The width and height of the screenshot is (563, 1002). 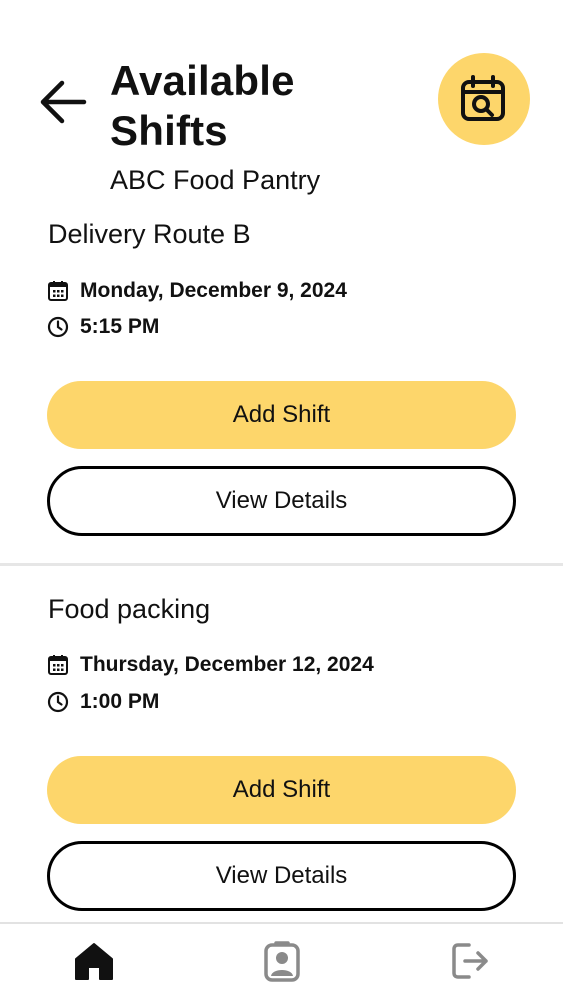 I want to click on nav-logout, so click(x=470, y=961).